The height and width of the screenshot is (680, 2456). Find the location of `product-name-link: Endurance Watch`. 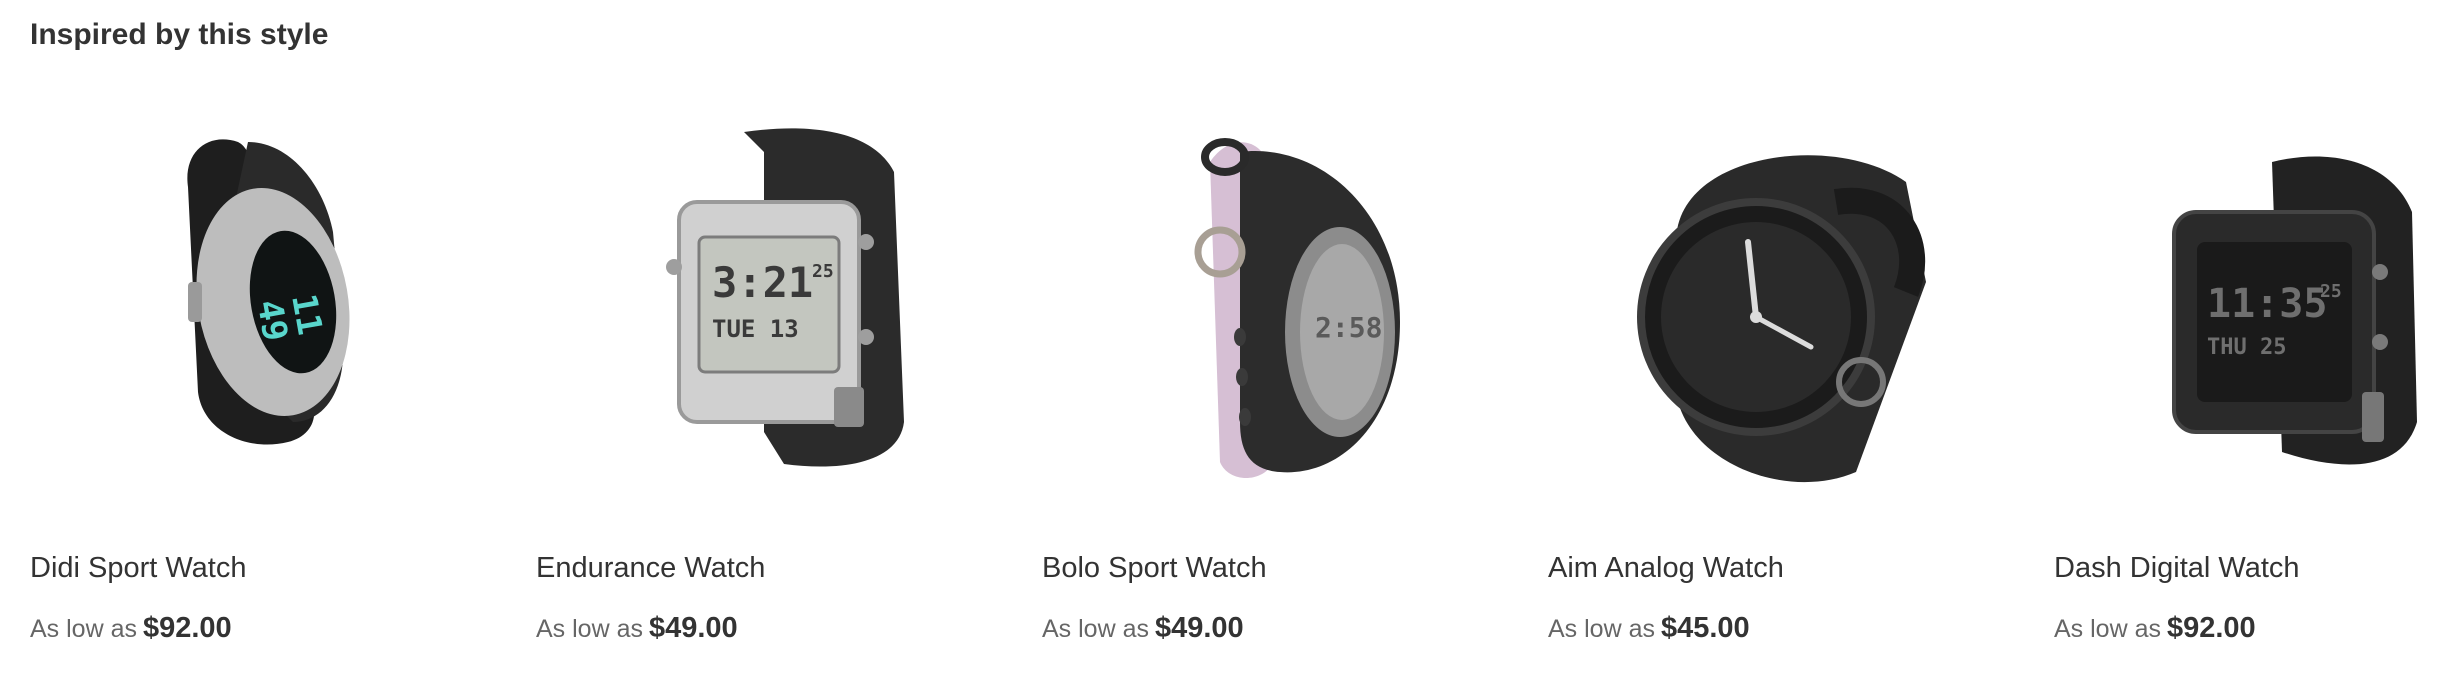

product-name-link: Endurance Watch is located at coordinates (650, 568).